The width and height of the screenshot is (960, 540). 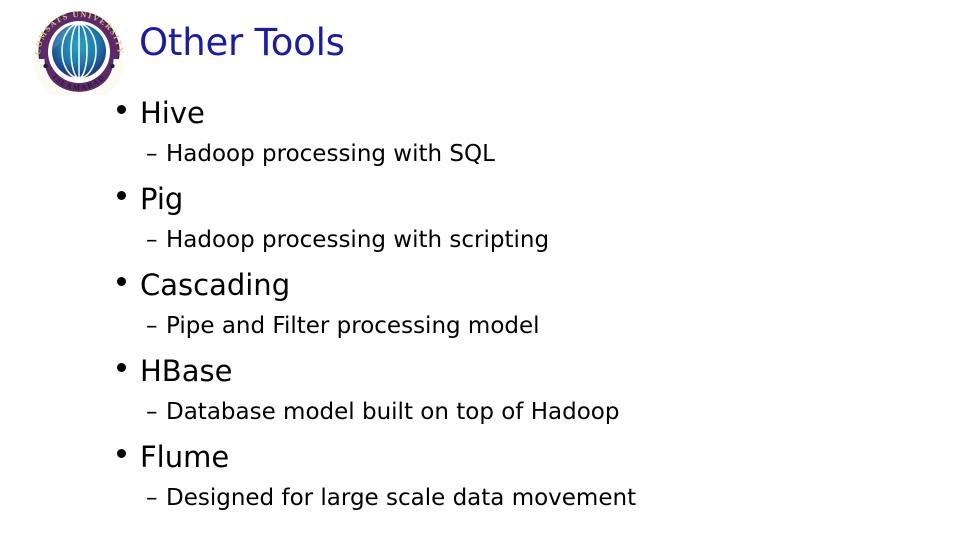 I want to click on bullet-label: Pig, so click(x=162, y=199).